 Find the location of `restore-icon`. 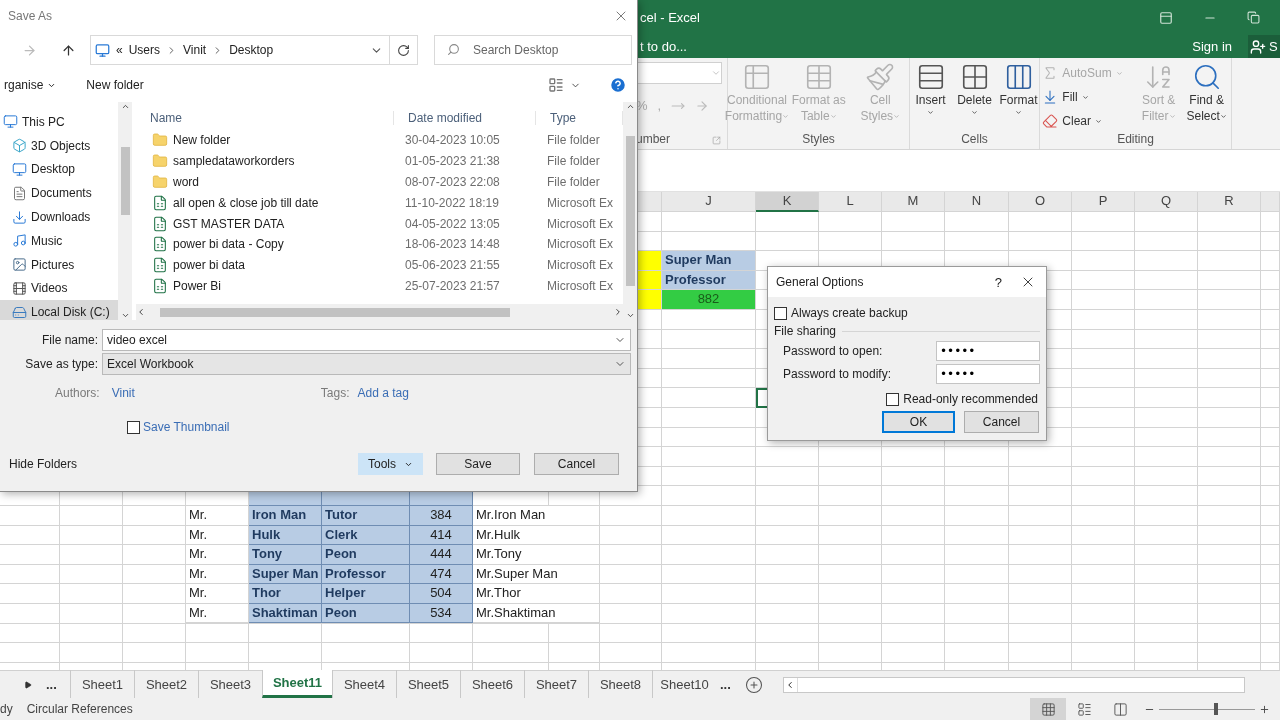

restore-icon is located at coordinates (1253, 17).